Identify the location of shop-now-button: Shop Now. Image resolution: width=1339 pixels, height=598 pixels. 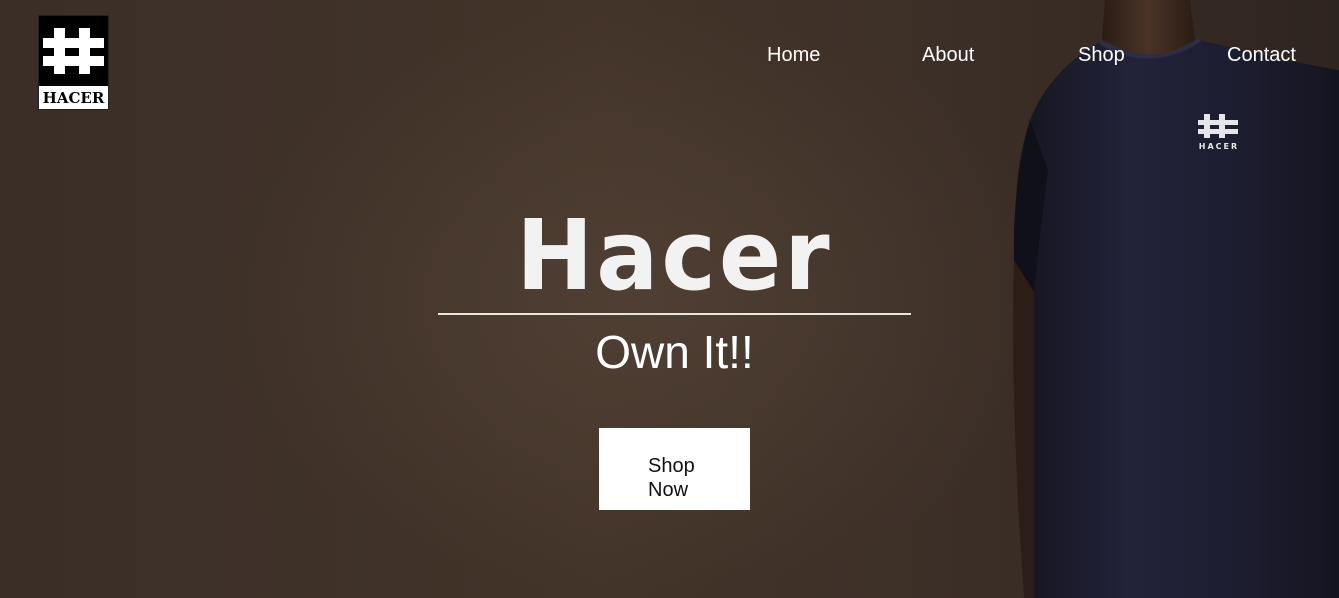
(674, 469).